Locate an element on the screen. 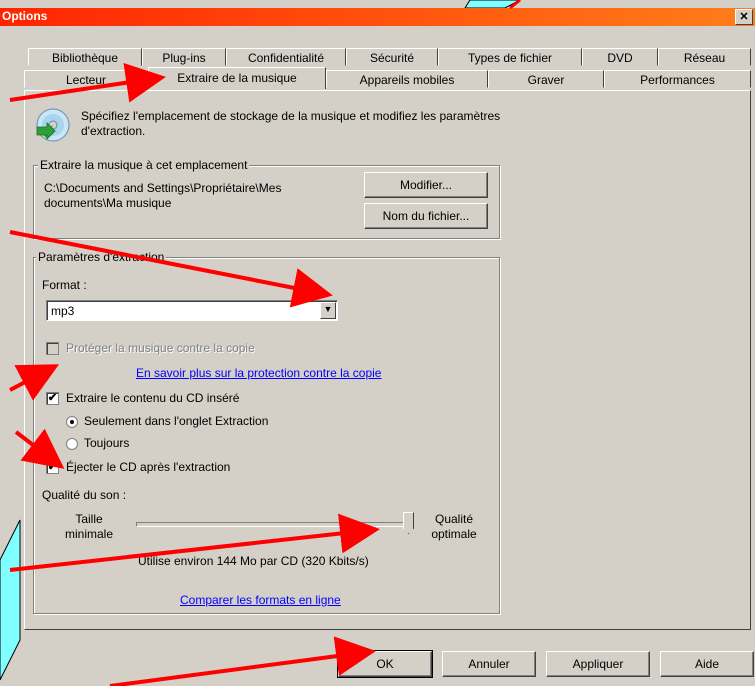 The image size is (755, 686). tab-extraire-de-la-musique: Extraire de la musique is located at coordinates (237, 78).